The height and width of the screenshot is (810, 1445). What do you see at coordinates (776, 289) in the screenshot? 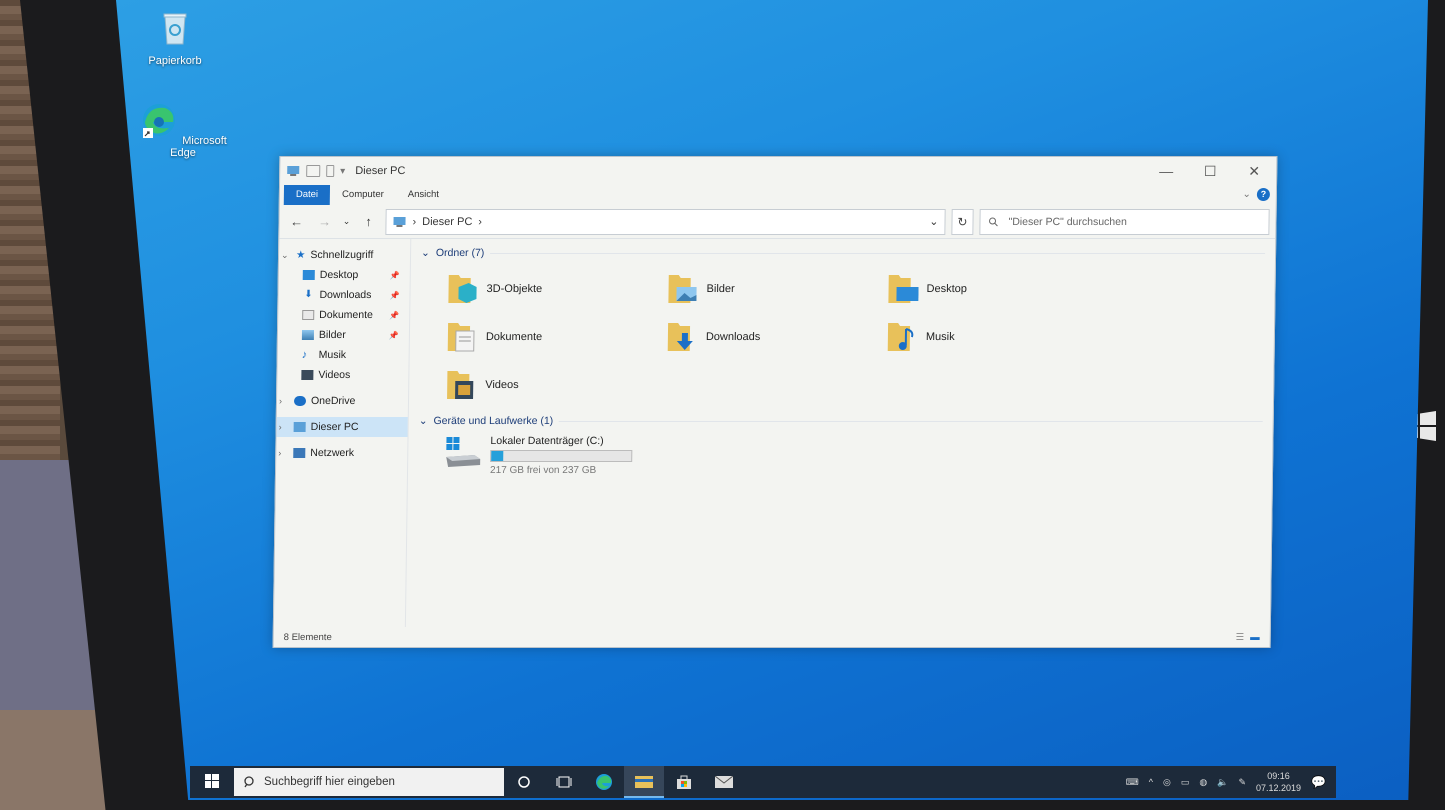
I see `folder-pictures: Bilder` at bounding box center [776, 289].